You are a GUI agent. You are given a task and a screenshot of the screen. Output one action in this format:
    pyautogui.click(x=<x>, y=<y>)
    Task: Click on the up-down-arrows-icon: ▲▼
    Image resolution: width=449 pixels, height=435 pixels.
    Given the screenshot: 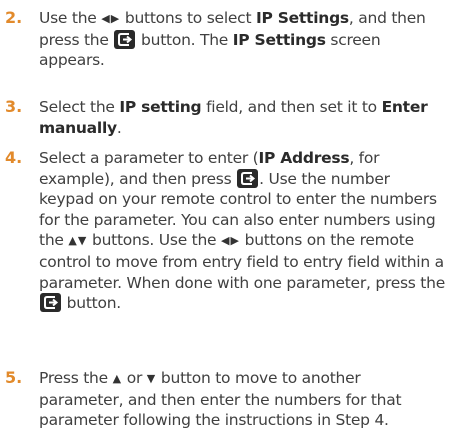 What is the action you would take?
    pyautogui.click(x=78, y=241)
    